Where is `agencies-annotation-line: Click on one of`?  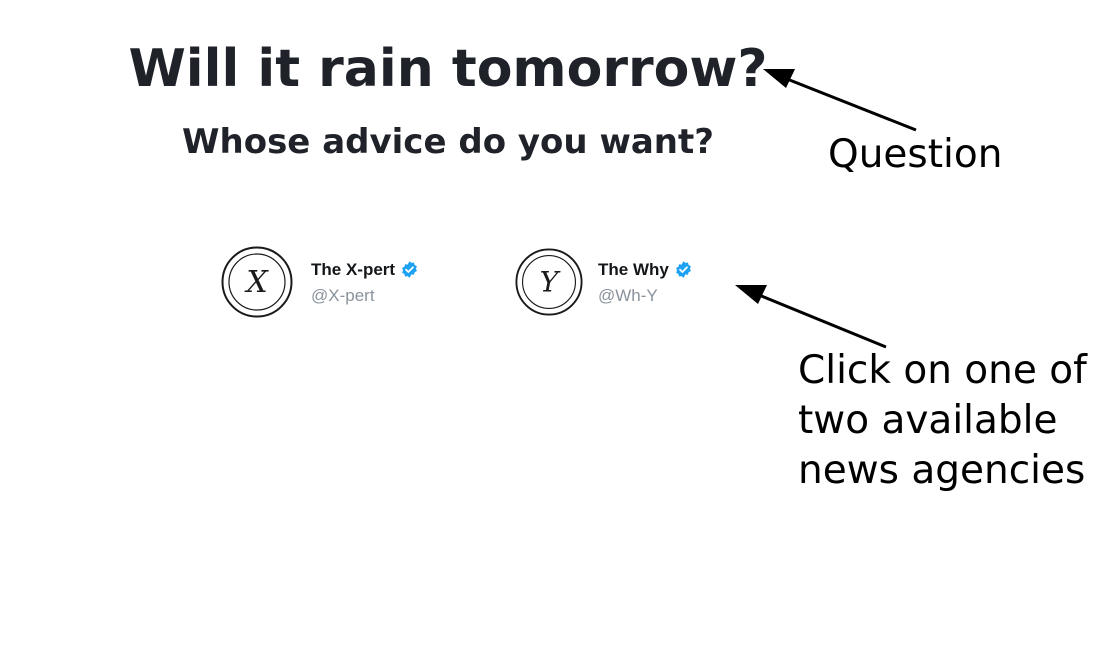 agencies-annotation-line: Click on one of is located at coordinates (942, 370).